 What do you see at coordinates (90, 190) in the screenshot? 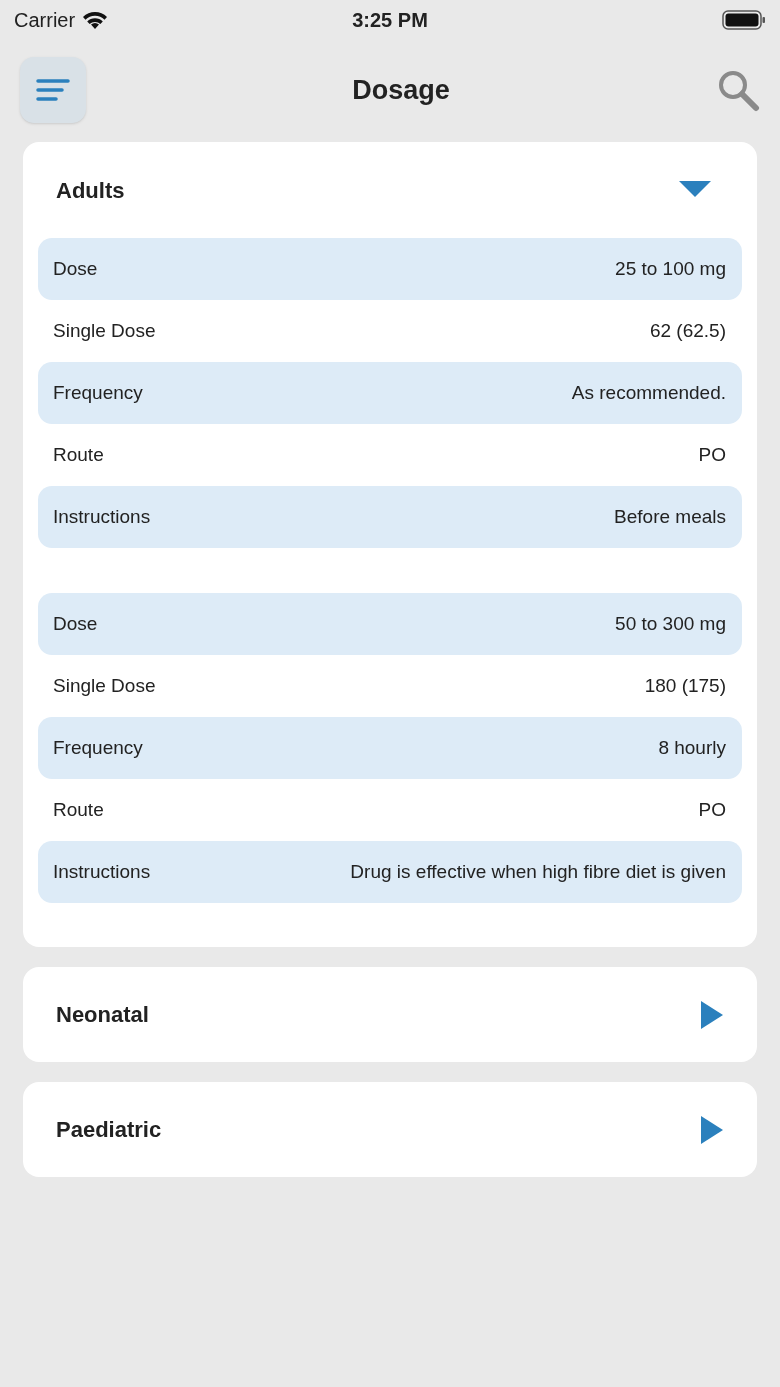
I see `section-title: Adults` at bounding box center [90, 190].